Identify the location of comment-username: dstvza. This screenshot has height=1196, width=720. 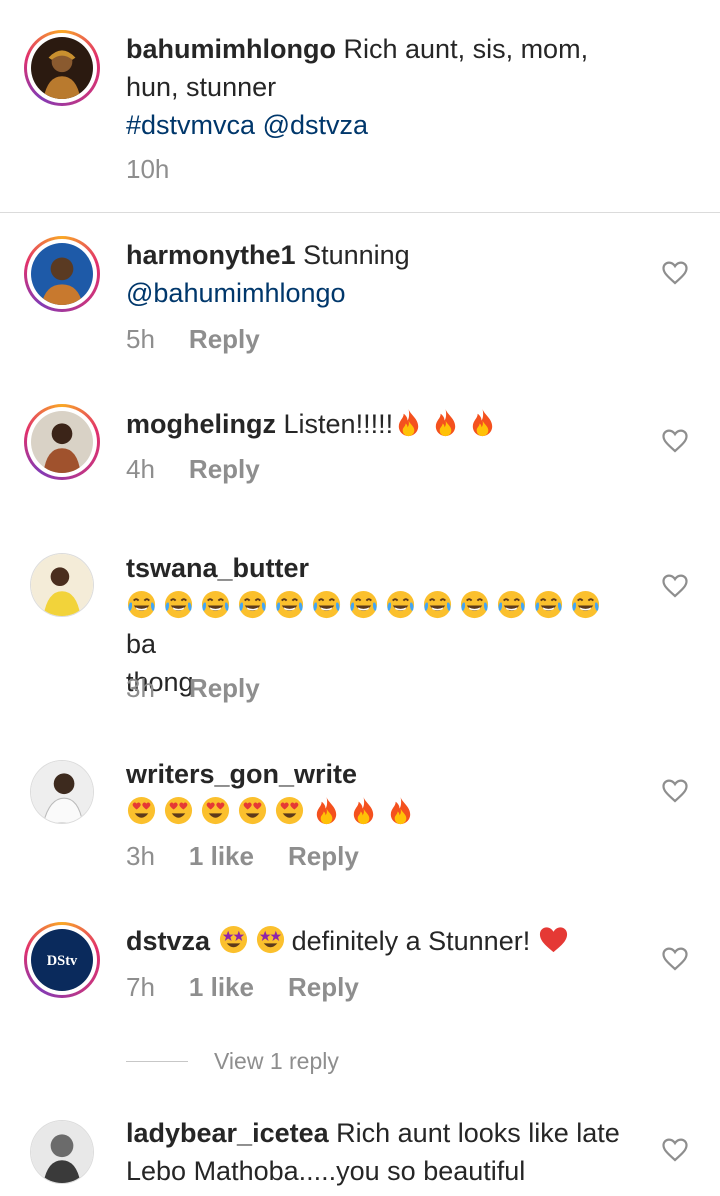
(168, 941).